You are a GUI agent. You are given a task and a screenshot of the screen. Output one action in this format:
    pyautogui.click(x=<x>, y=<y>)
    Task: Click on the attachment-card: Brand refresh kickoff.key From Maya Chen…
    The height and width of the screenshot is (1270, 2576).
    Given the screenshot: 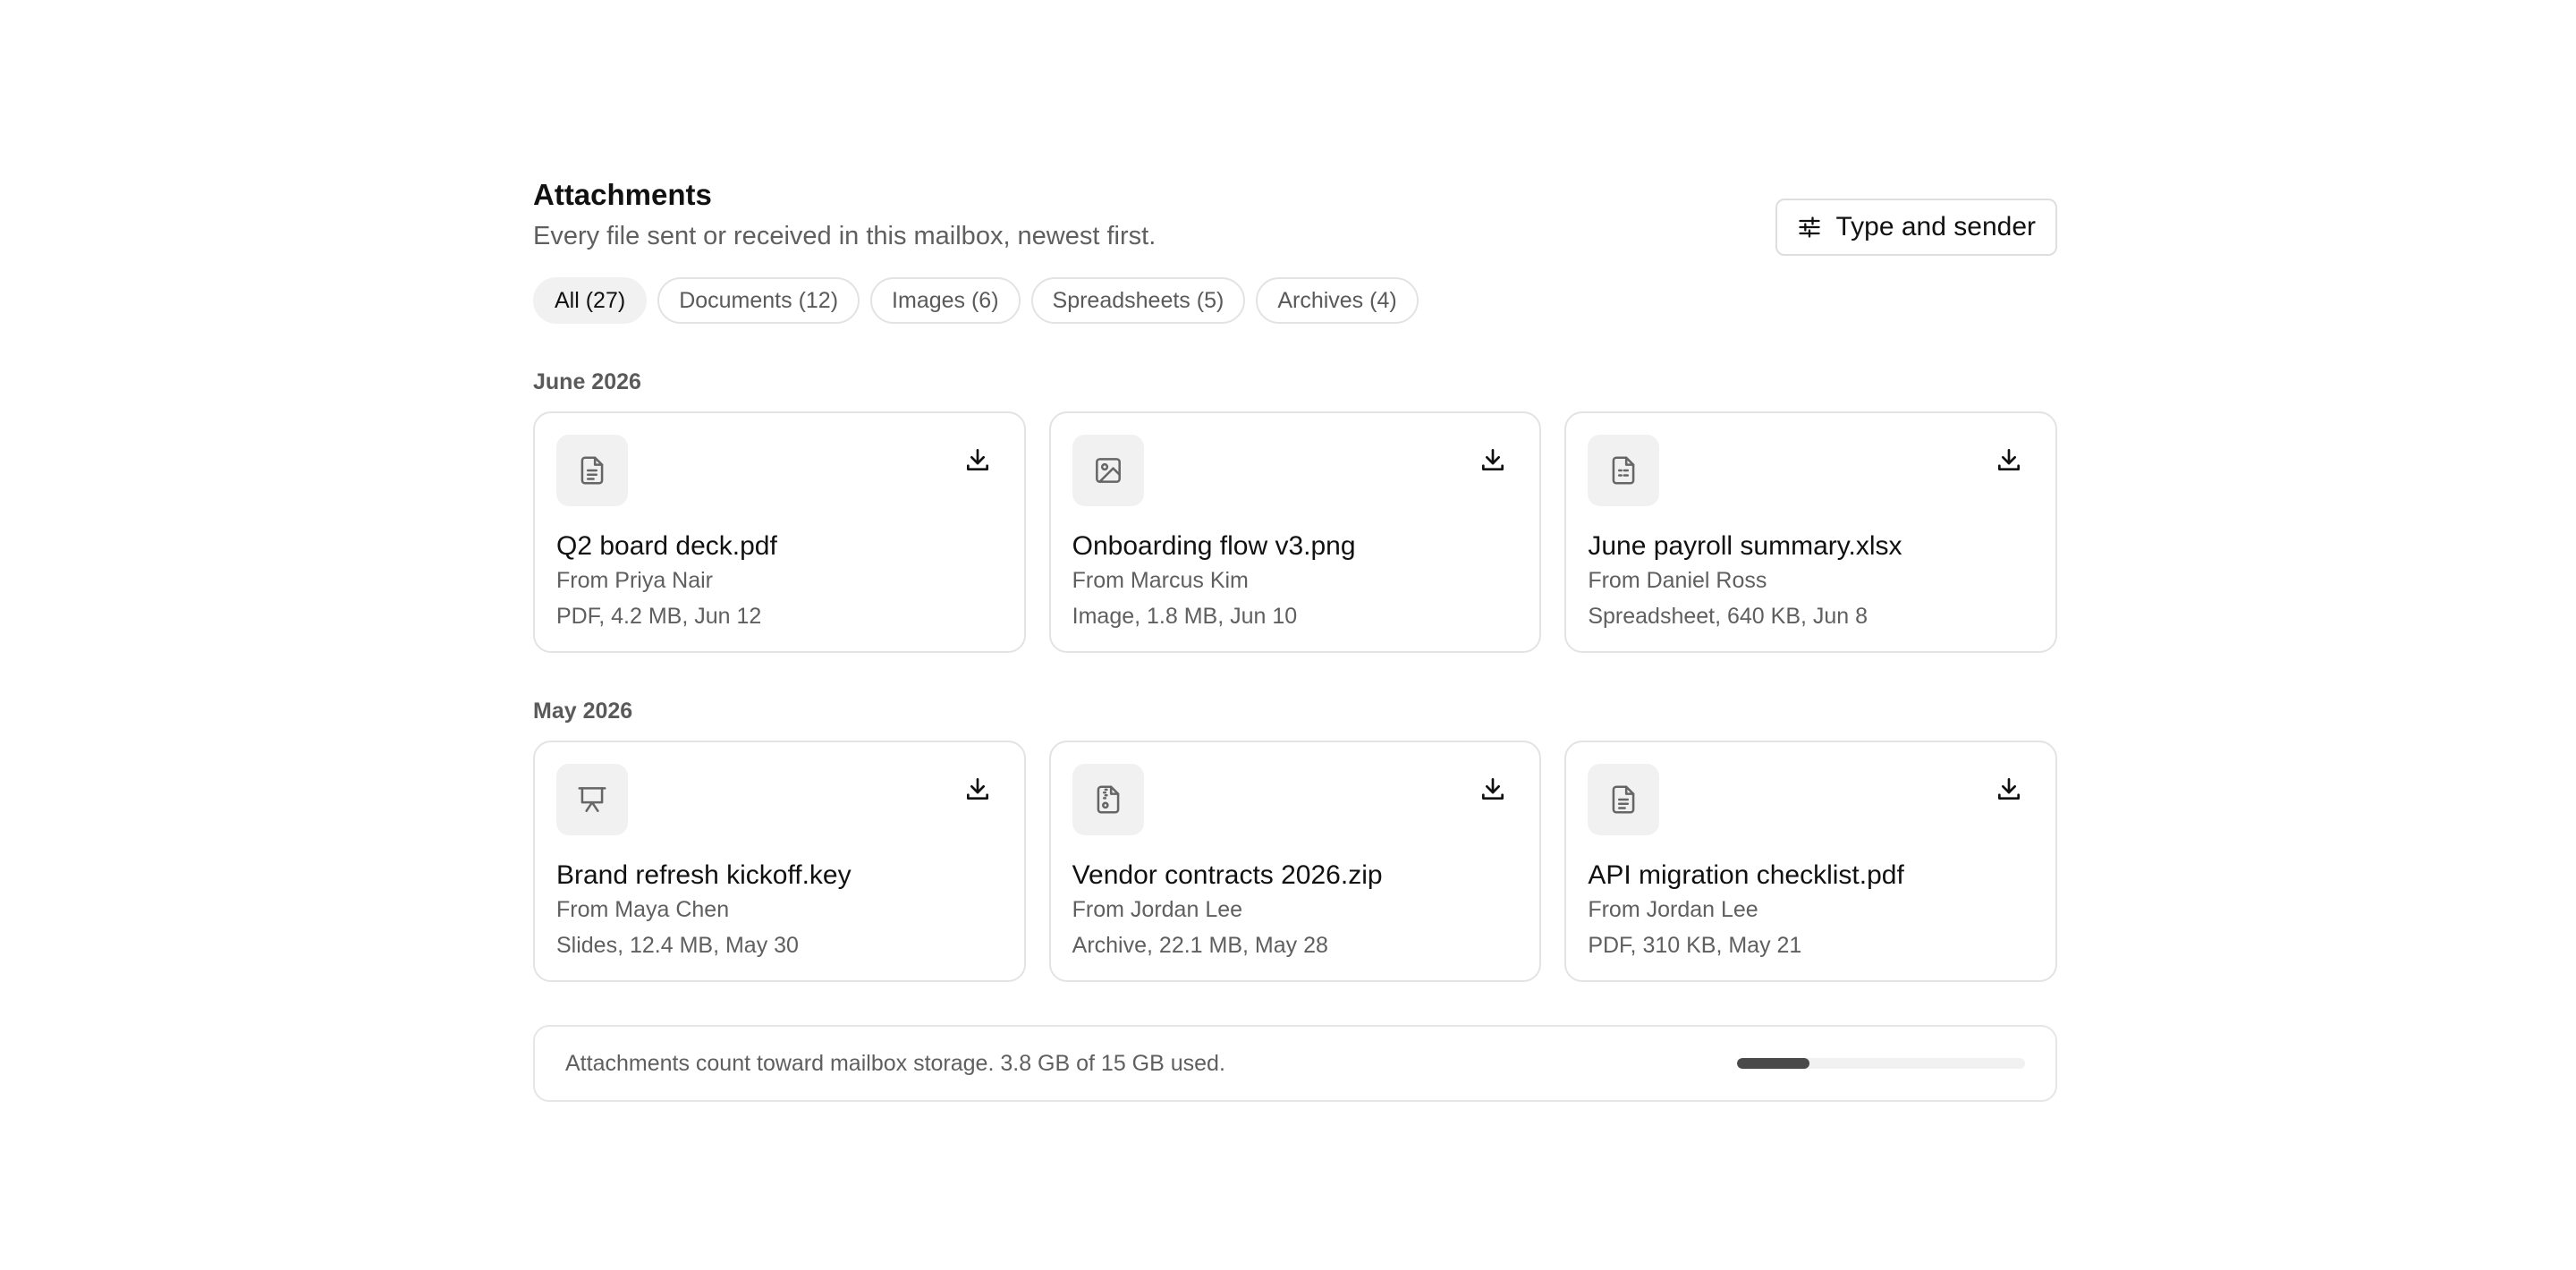 What is the action you would take?
    pyautogui.click(x=779, y=862)
    